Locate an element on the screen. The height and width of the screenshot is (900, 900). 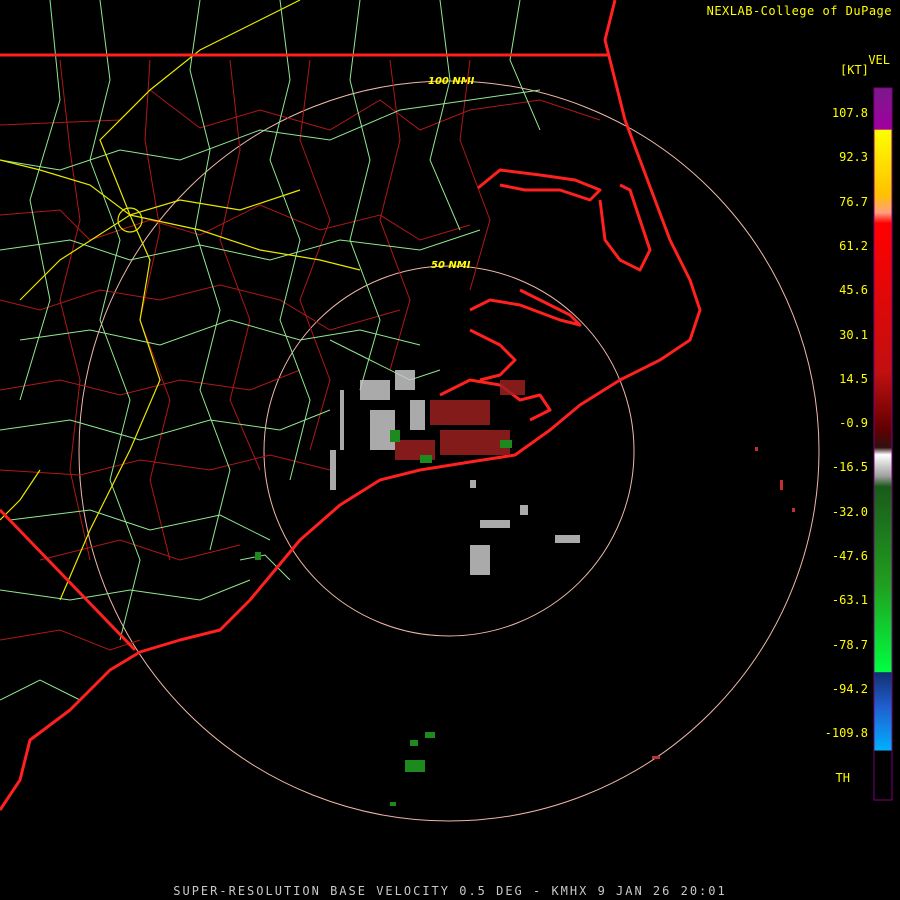
legend-tick-label: -63.1 is located at coordinates (849, 600).